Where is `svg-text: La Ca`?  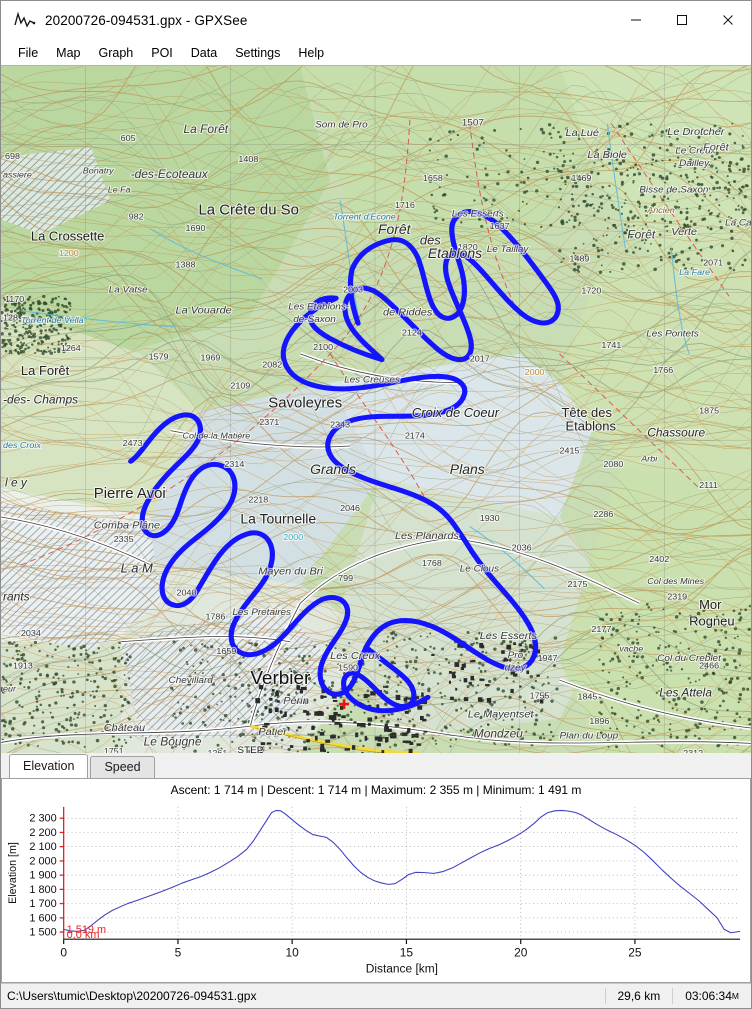 svg-text: La Ca is located at coordinates (738, 222).